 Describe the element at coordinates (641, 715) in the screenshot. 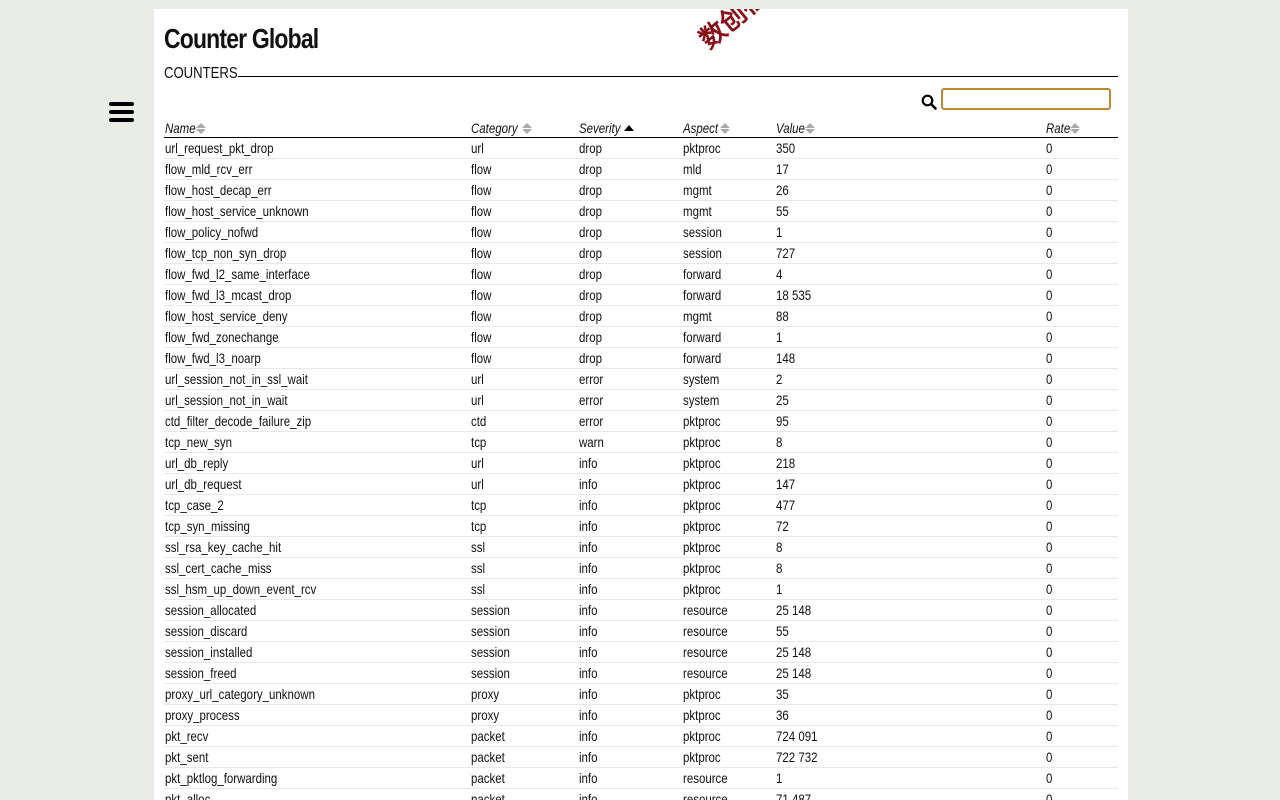

I see `table-row: proxy_process proxy info pktproc 36 0` at that location.